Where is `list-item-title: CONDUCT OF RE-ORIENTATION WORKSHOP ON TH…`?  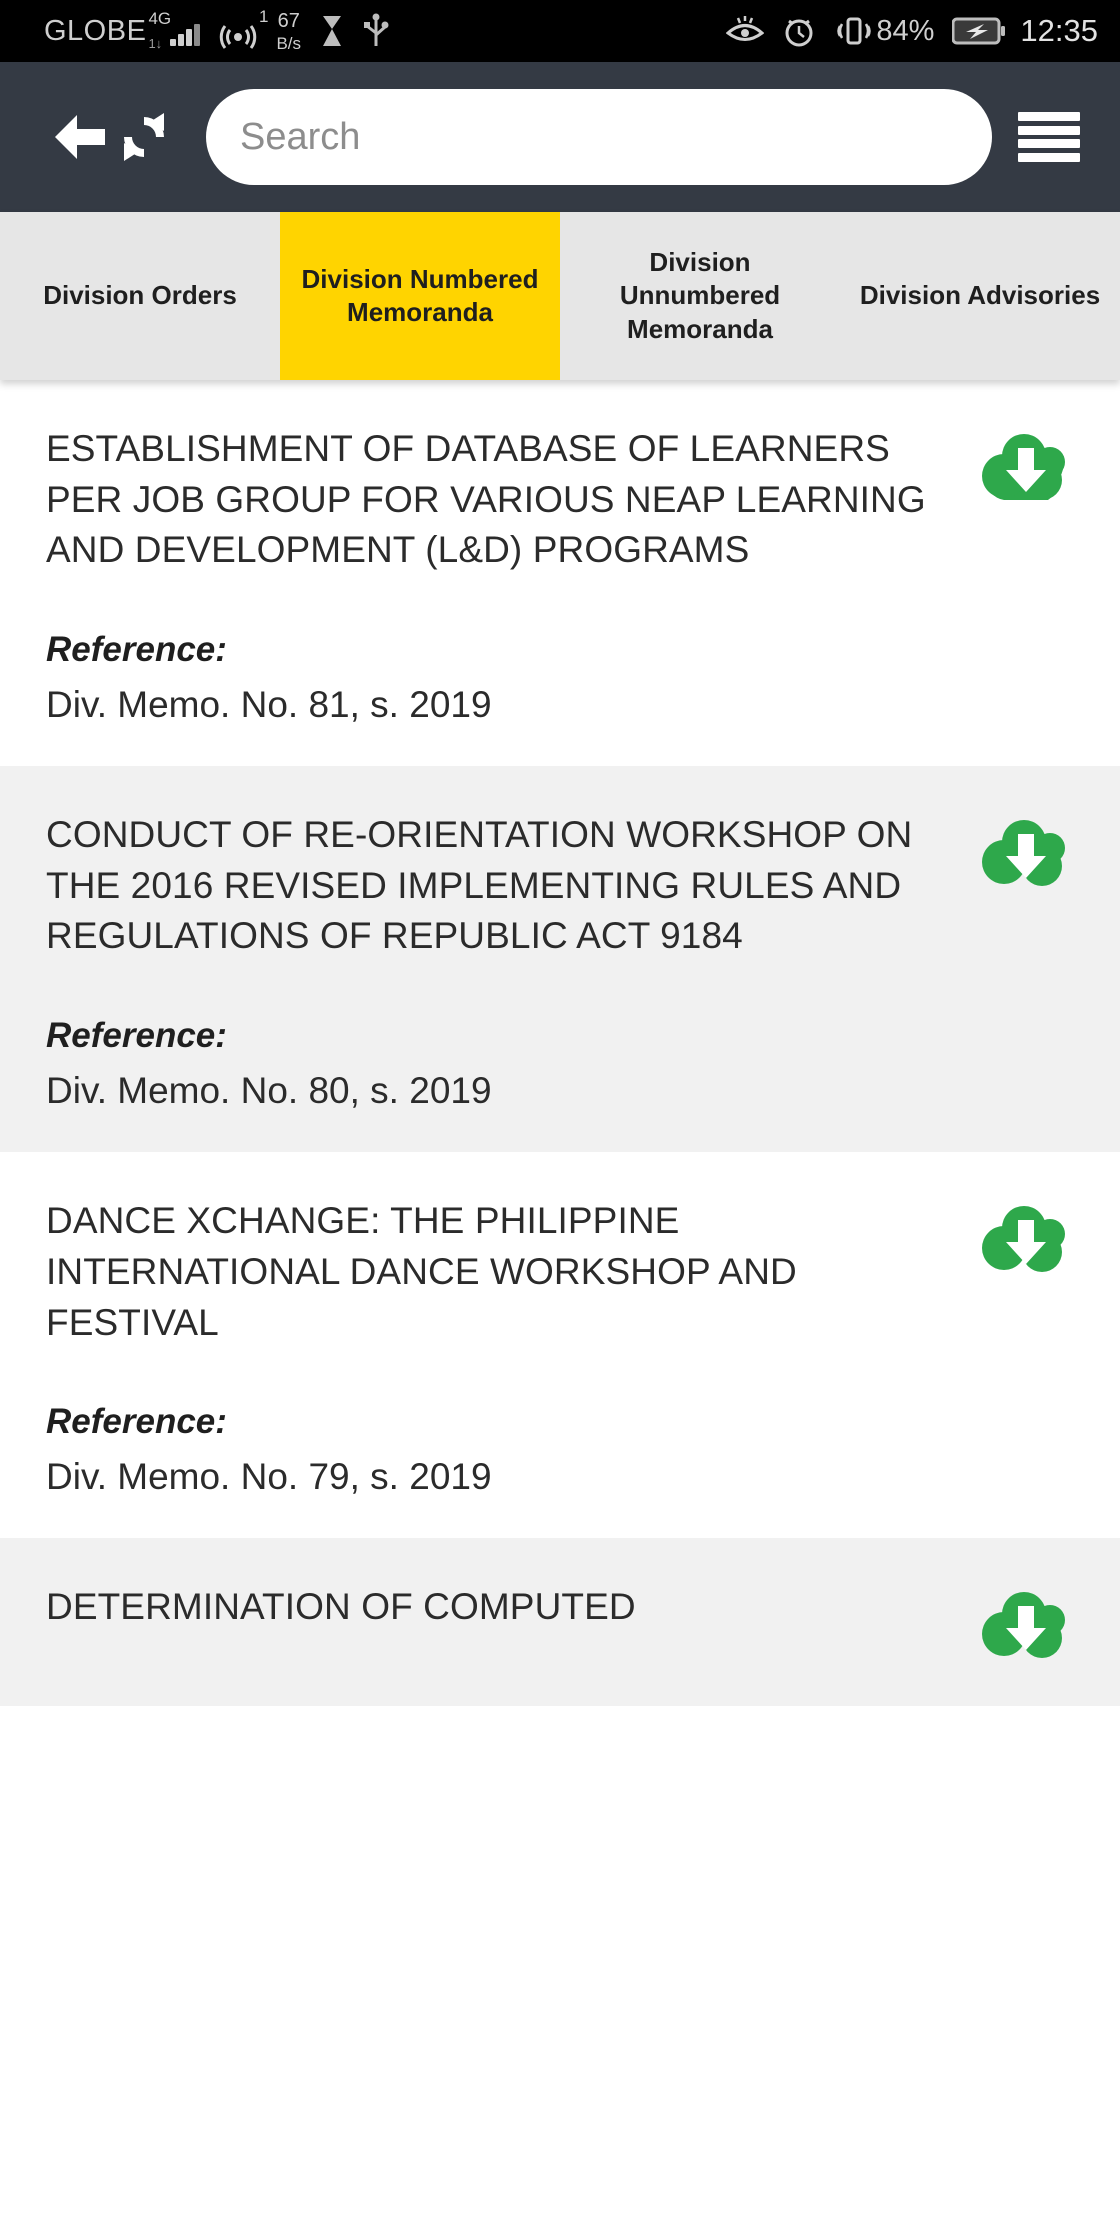 list-item-title: CONDUCT OF RE-ORIENTATION WORKSHOP ON TH… is located at coordinates (479, 885).